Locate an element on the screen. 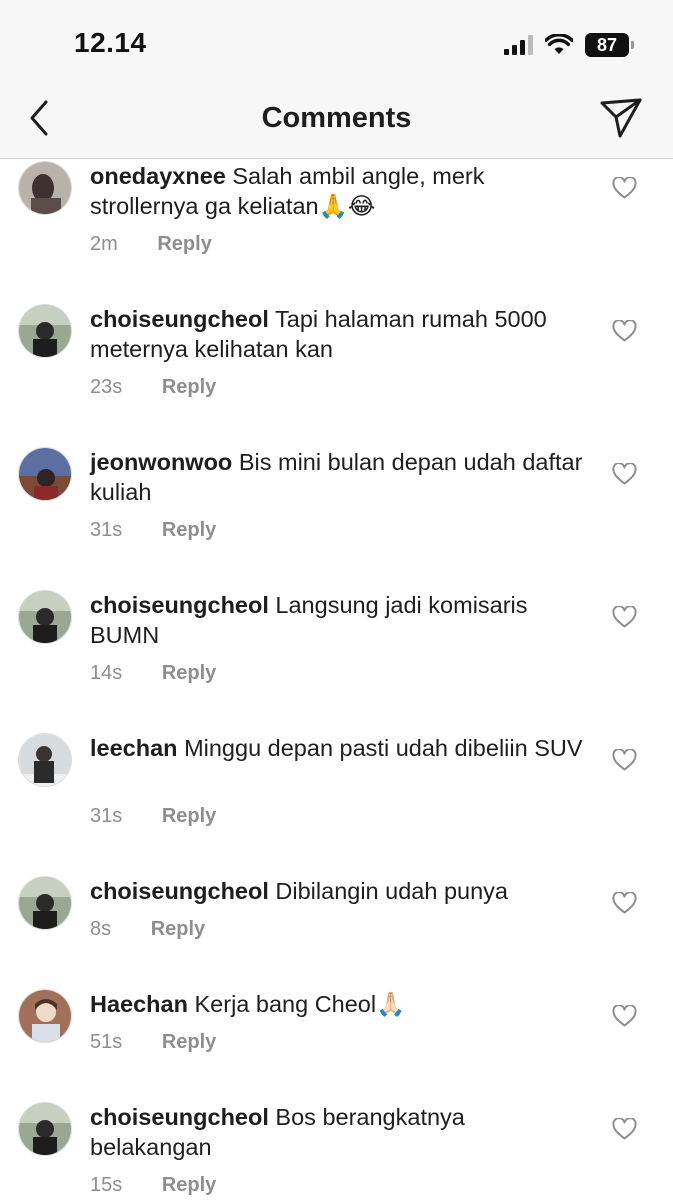  wifi-icon is located at coordinates (559, 44).